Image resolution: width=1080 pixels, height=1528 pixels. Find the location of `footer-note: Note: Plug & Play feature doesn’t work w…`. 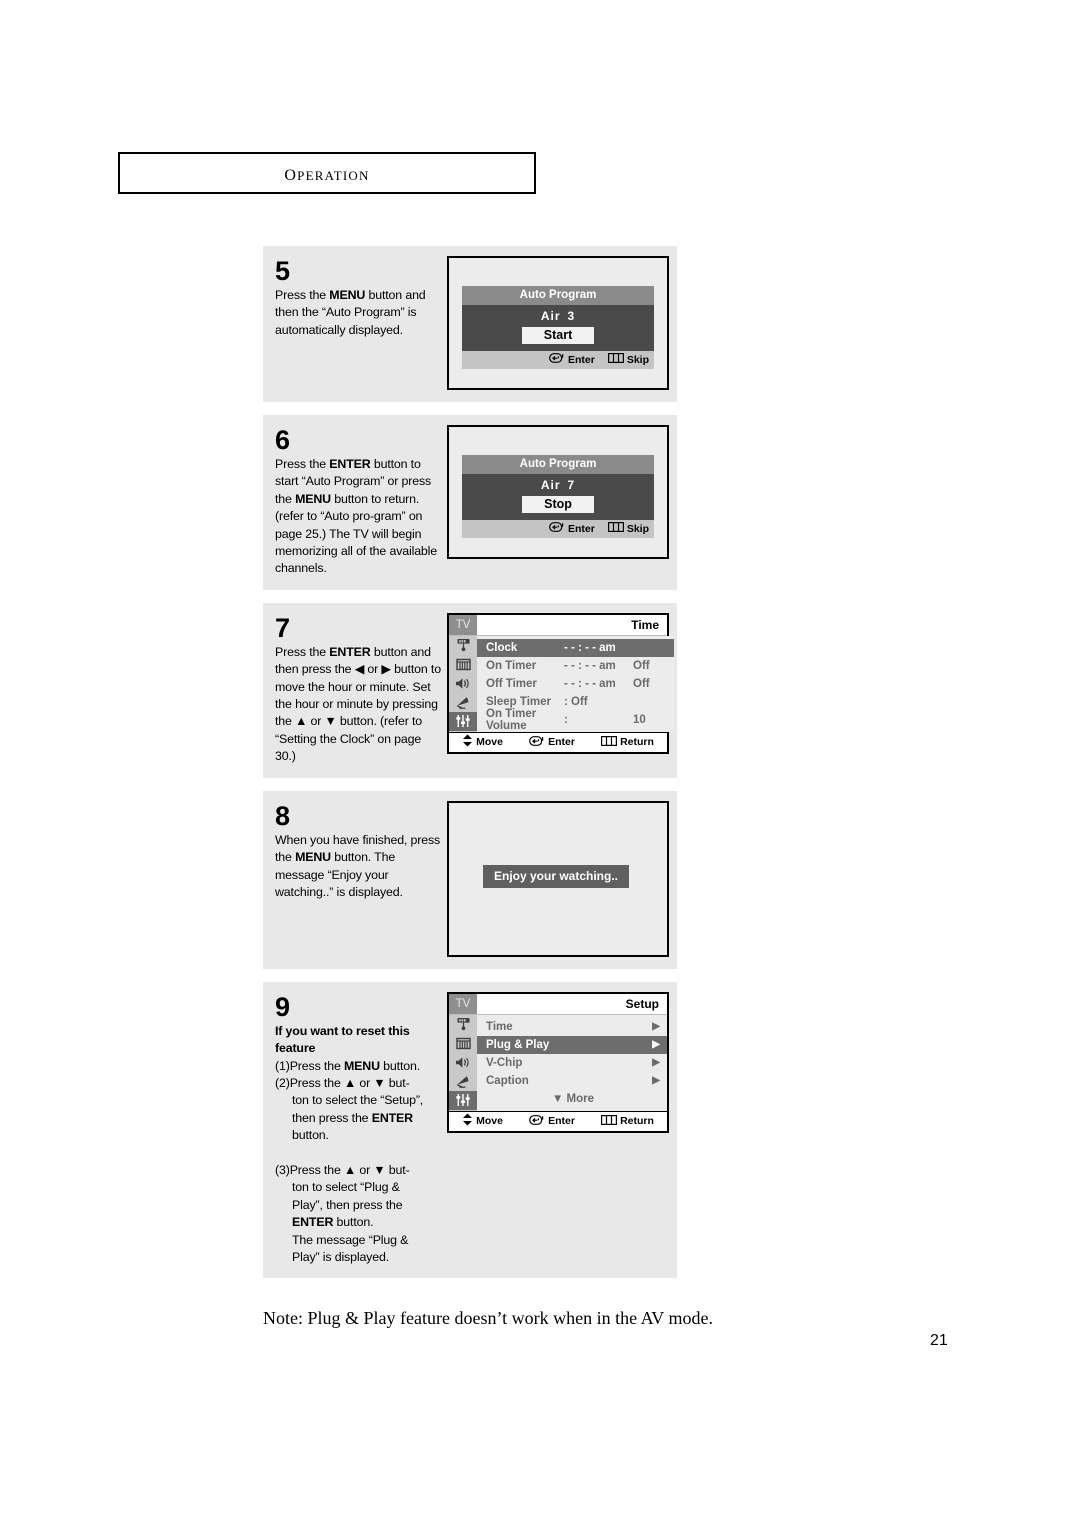

footer-note: Note: Plug & Play feature doesn’t work w… is located at coordinates (488, 1318).